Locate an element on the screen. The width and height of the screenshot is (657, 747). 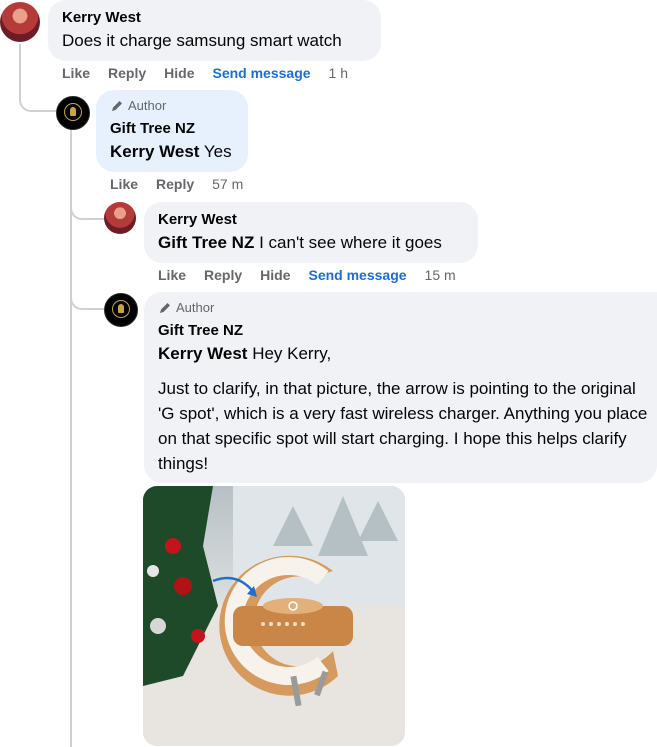
thread-line-reply is located at coordinates (71, 437).